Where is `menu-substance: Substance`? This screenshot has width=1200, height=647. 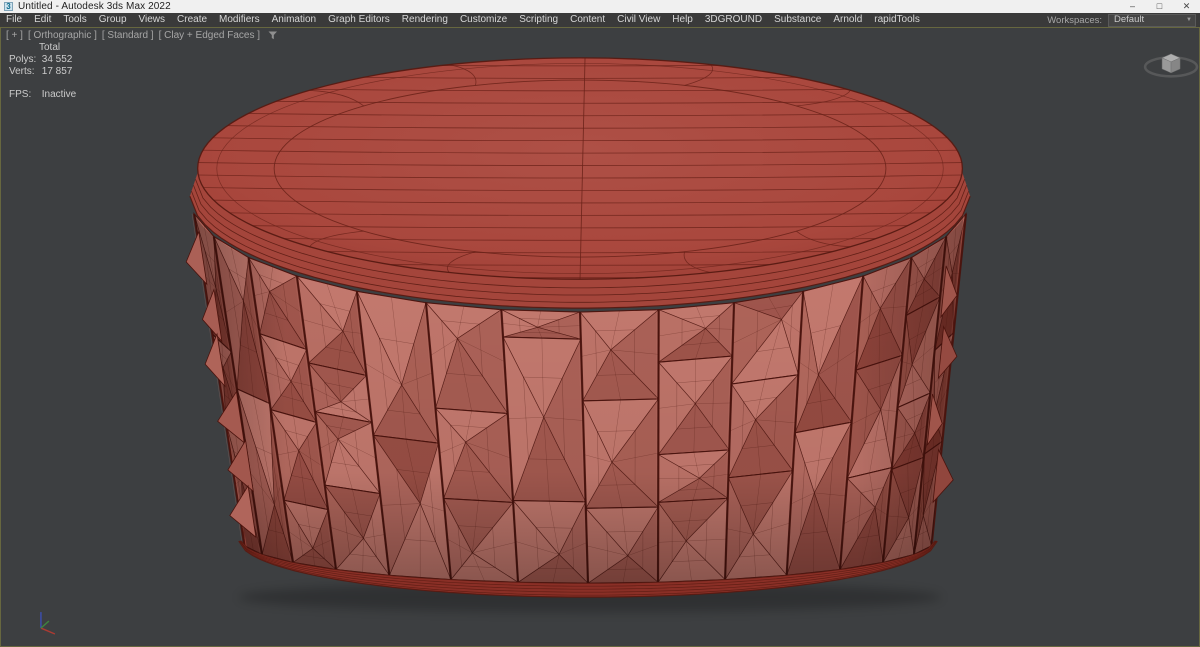 menu-substance: Substance is located at coordinates (797, 20).